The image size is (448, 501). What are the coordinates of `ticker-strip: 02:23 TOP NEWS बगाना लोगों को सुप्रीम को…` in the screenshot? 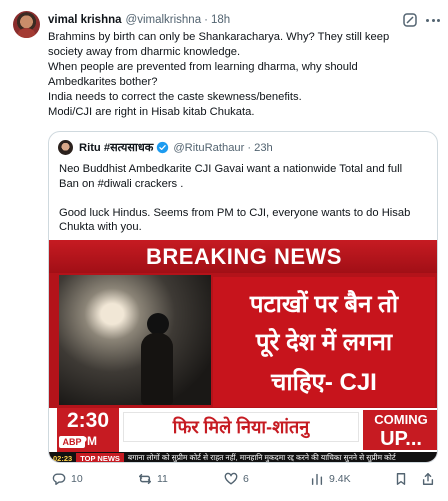 It's located at (243, 457).